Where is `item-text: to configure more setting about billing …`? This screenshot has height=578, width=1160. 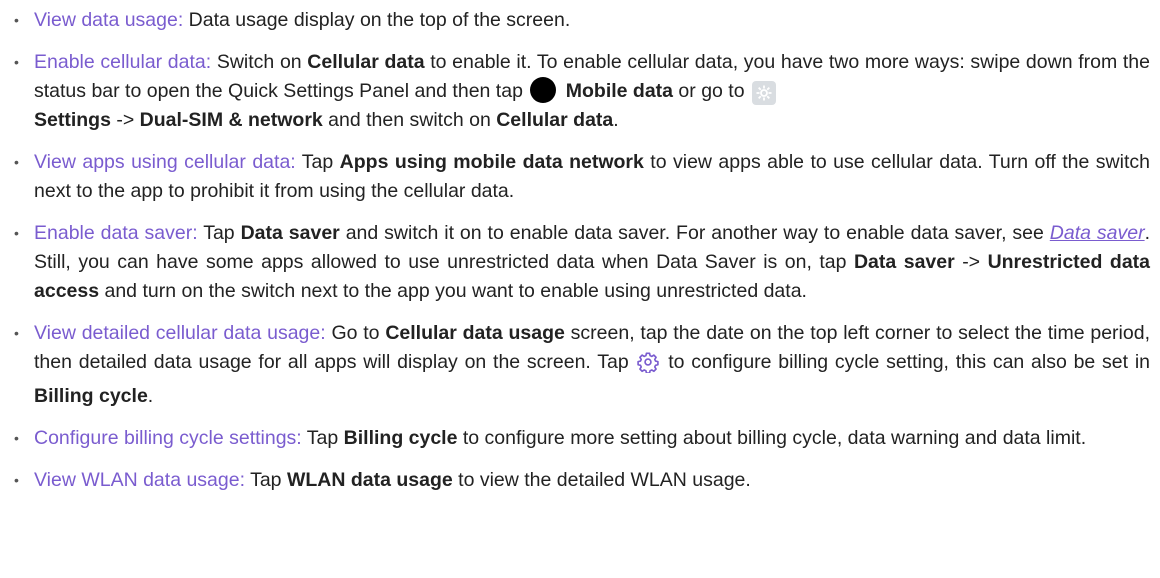
item-text: to configure more setting about billing … is located at coordinates (772, 438).